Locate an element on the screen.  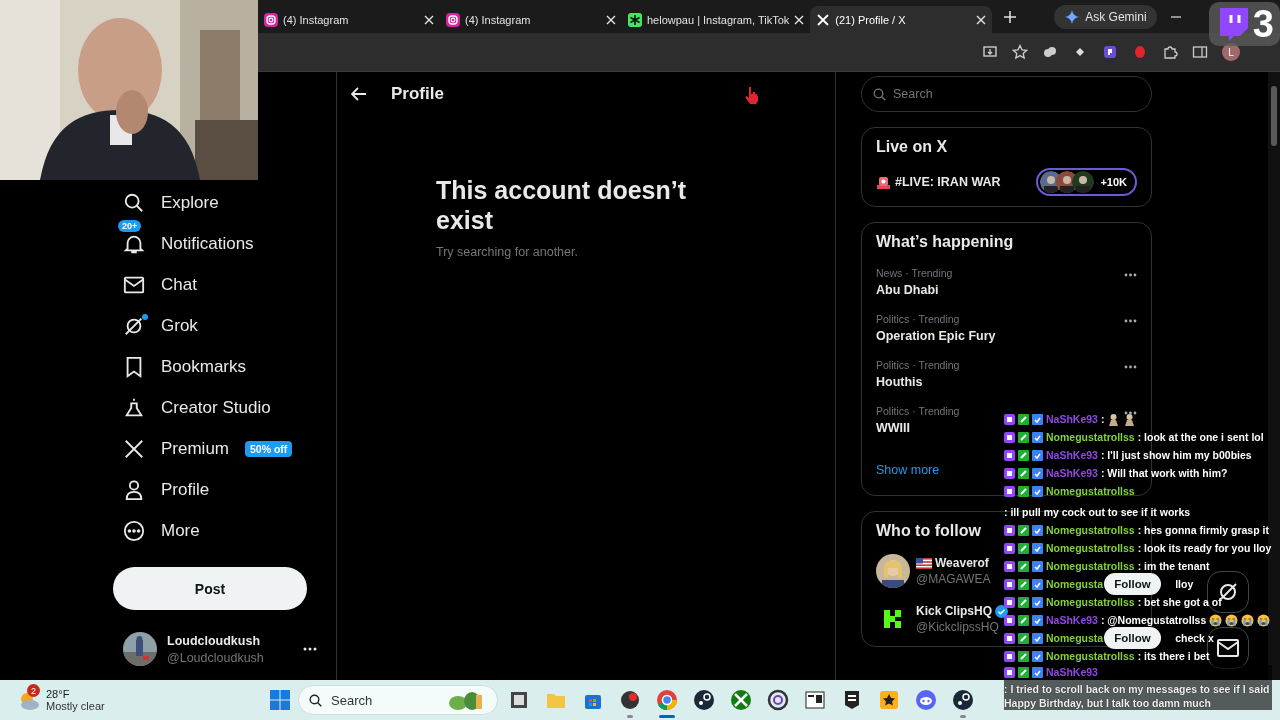
nav-item: Profile is located at coordinates (161, 489).